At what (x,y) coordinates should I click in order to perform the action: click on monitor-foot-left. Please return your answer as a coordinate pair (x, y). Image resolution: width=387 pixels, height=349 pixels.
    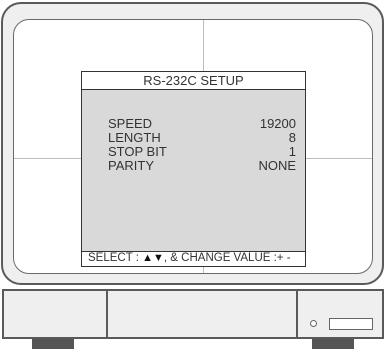
    Looking at the image, I should click on (53, 344).